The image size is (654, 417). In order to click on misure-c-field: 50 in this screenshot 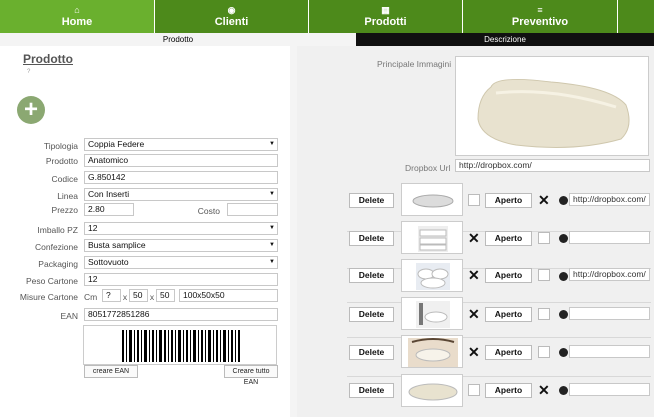, I will do `click(165, 295)`.